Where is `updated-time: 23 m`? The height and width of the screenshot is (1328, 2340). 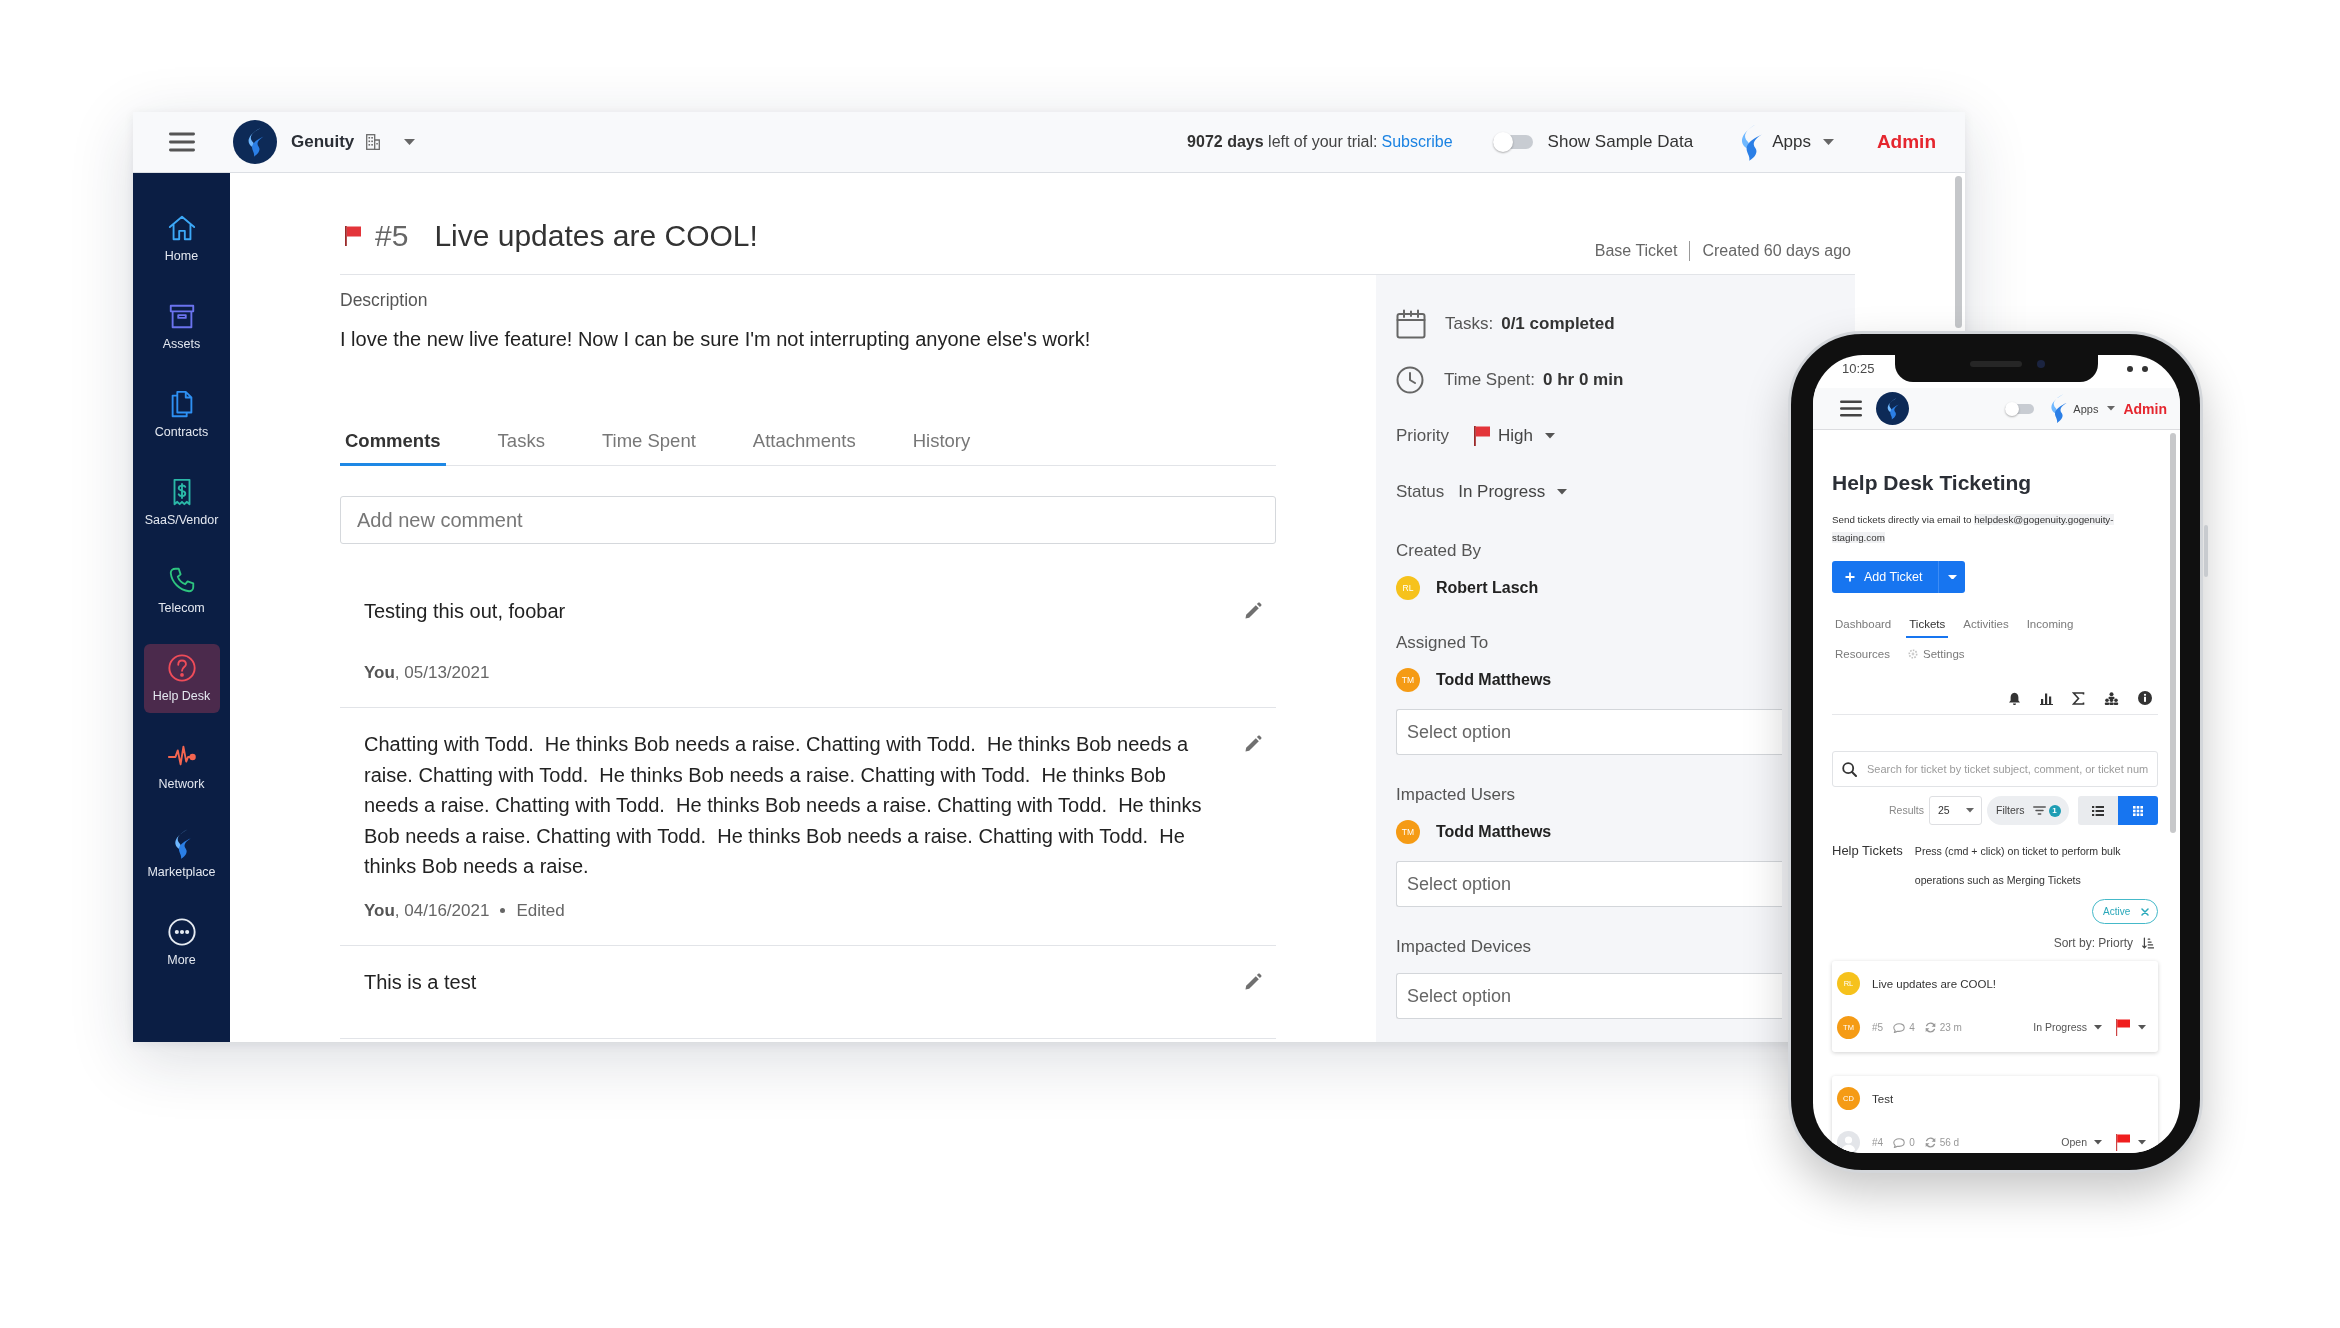 updated-time: 23 m is located at coordinates (1950, 1028).